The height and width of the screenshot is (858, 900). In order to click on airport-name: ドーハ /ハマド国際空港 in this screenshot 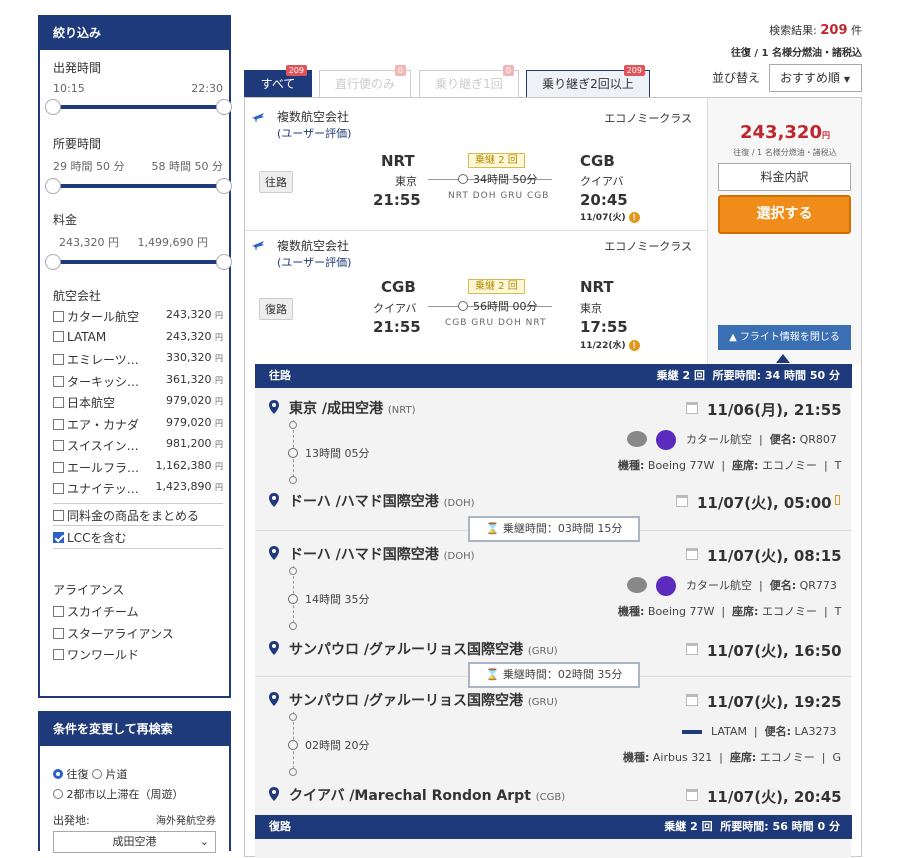, I will do `click(364, 555)`.